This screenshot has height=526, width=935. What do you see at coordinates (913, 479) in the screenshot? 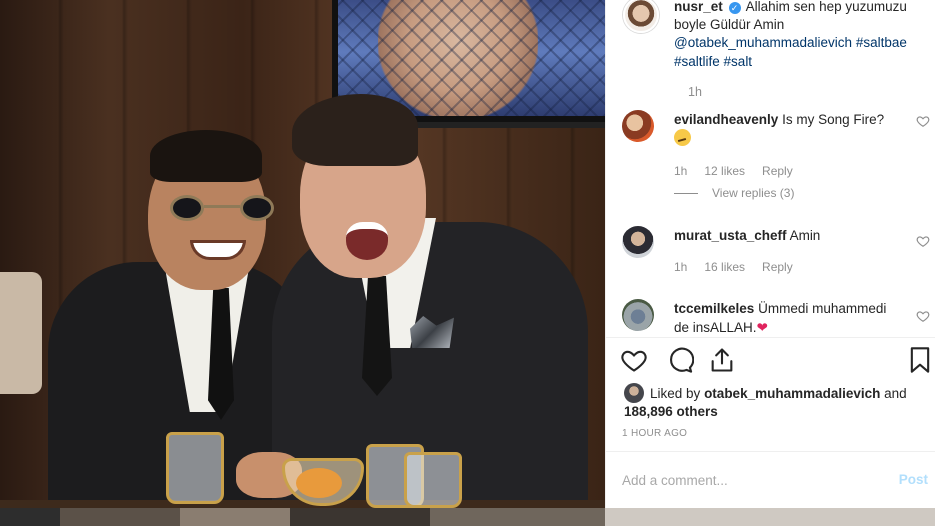
I see `post-comment-button: Post` at bounding box center [913, 479].